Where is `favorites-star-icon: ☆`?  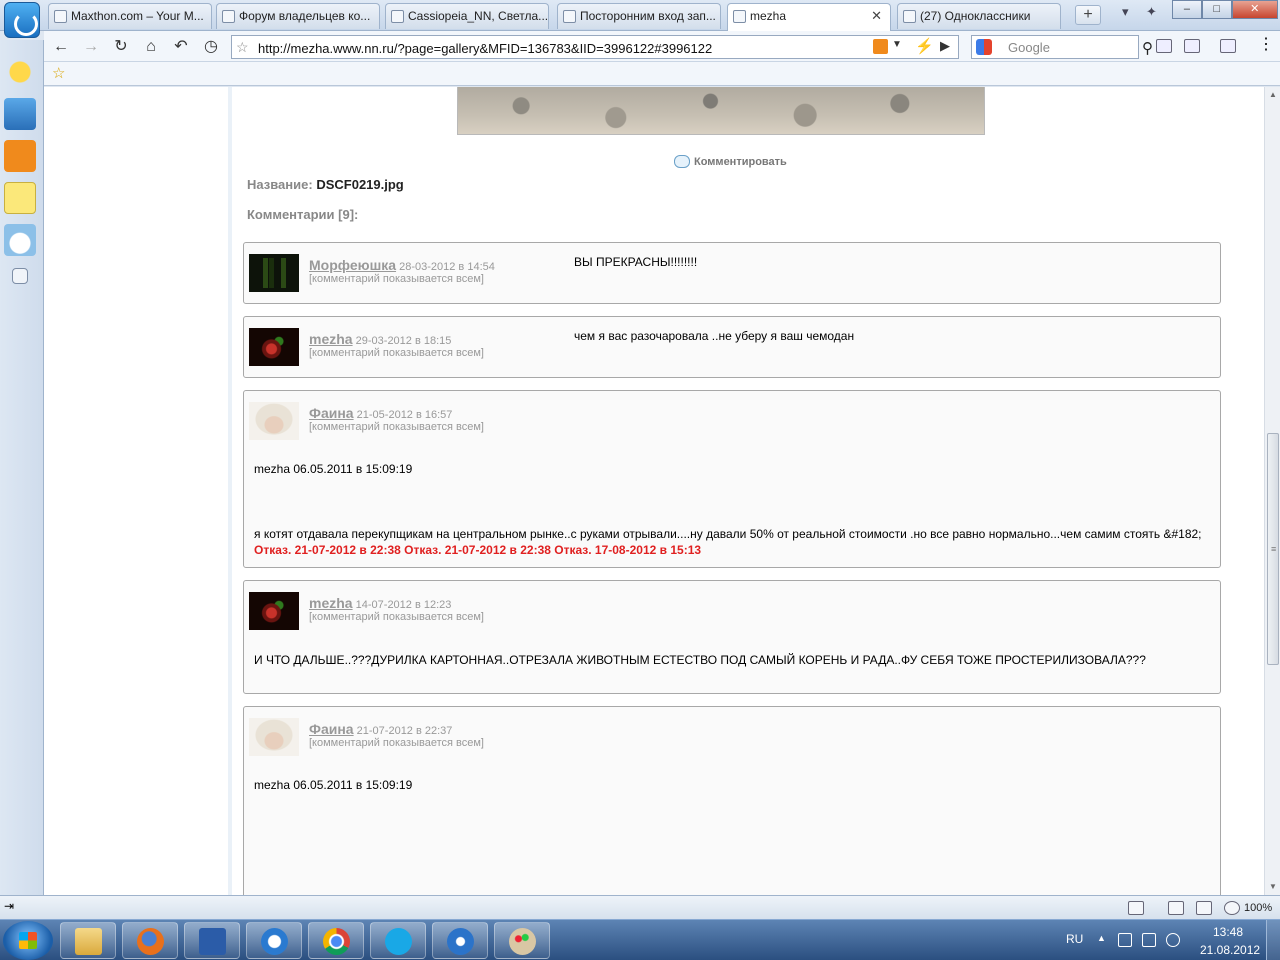
favorites-star-icon: ☆ is located at coordinates (58, 73).